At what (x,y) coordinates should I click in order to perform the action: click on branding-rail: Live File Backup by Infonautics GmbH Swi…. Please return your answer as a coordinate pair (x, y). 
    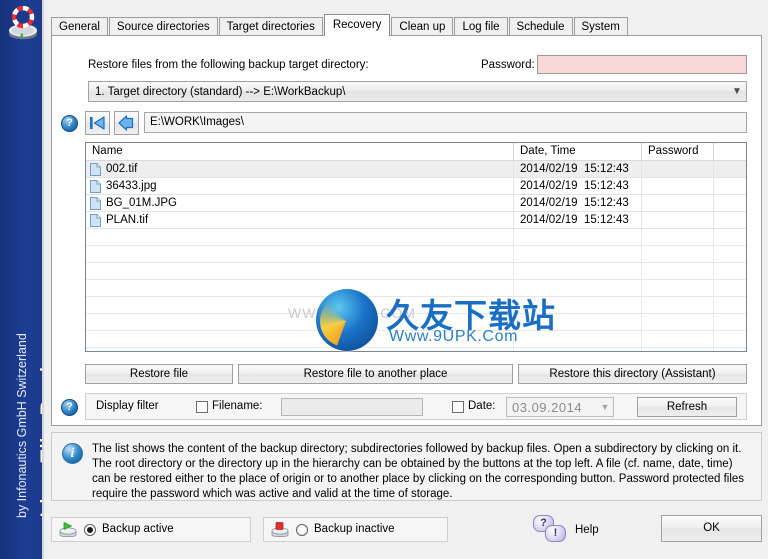
    Looking at the image, I should click on (22, 279).